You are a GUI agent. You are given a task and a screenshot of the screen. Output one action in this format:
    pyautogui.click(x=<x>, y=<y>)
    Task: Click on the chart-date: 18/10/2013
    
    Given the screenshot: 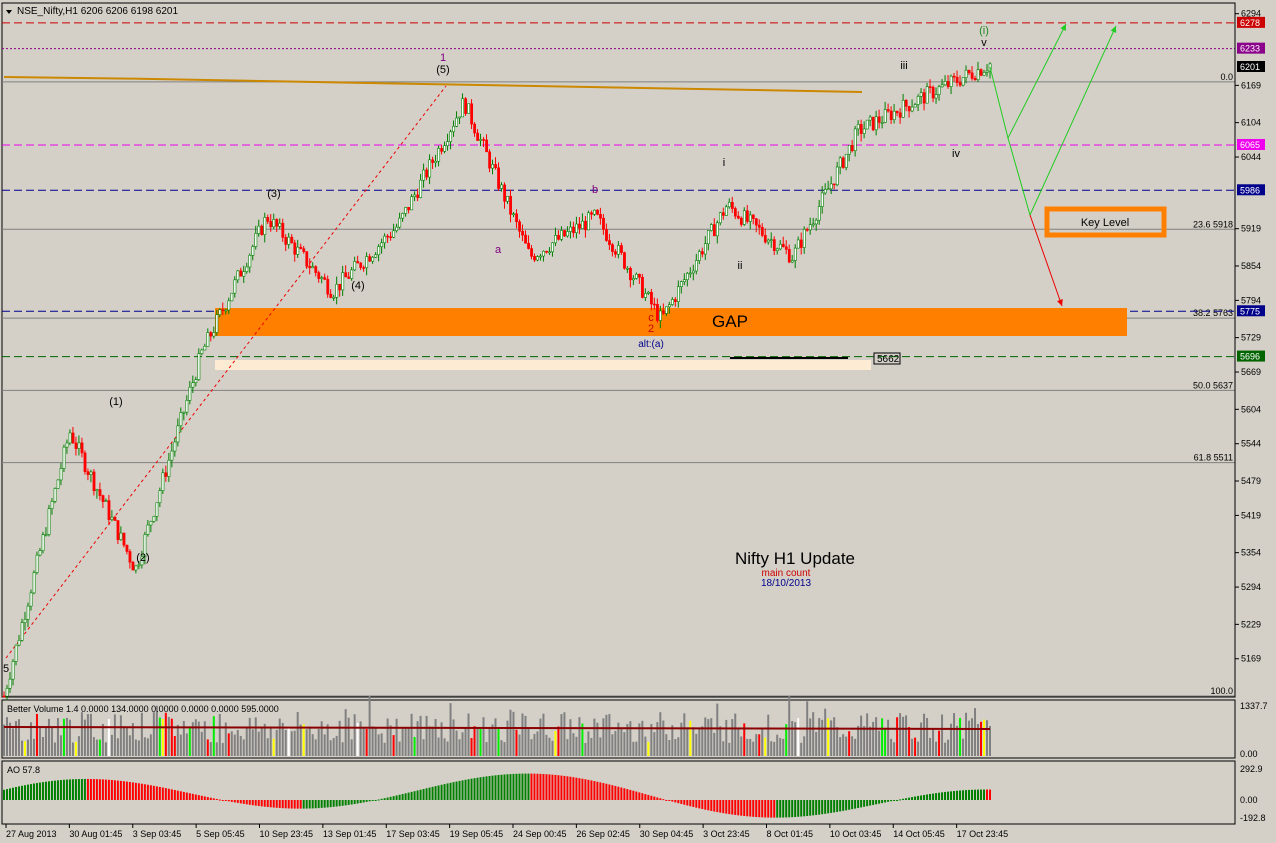 What is the action you would take?
    pyautogui.click(x=786, y=583)
    